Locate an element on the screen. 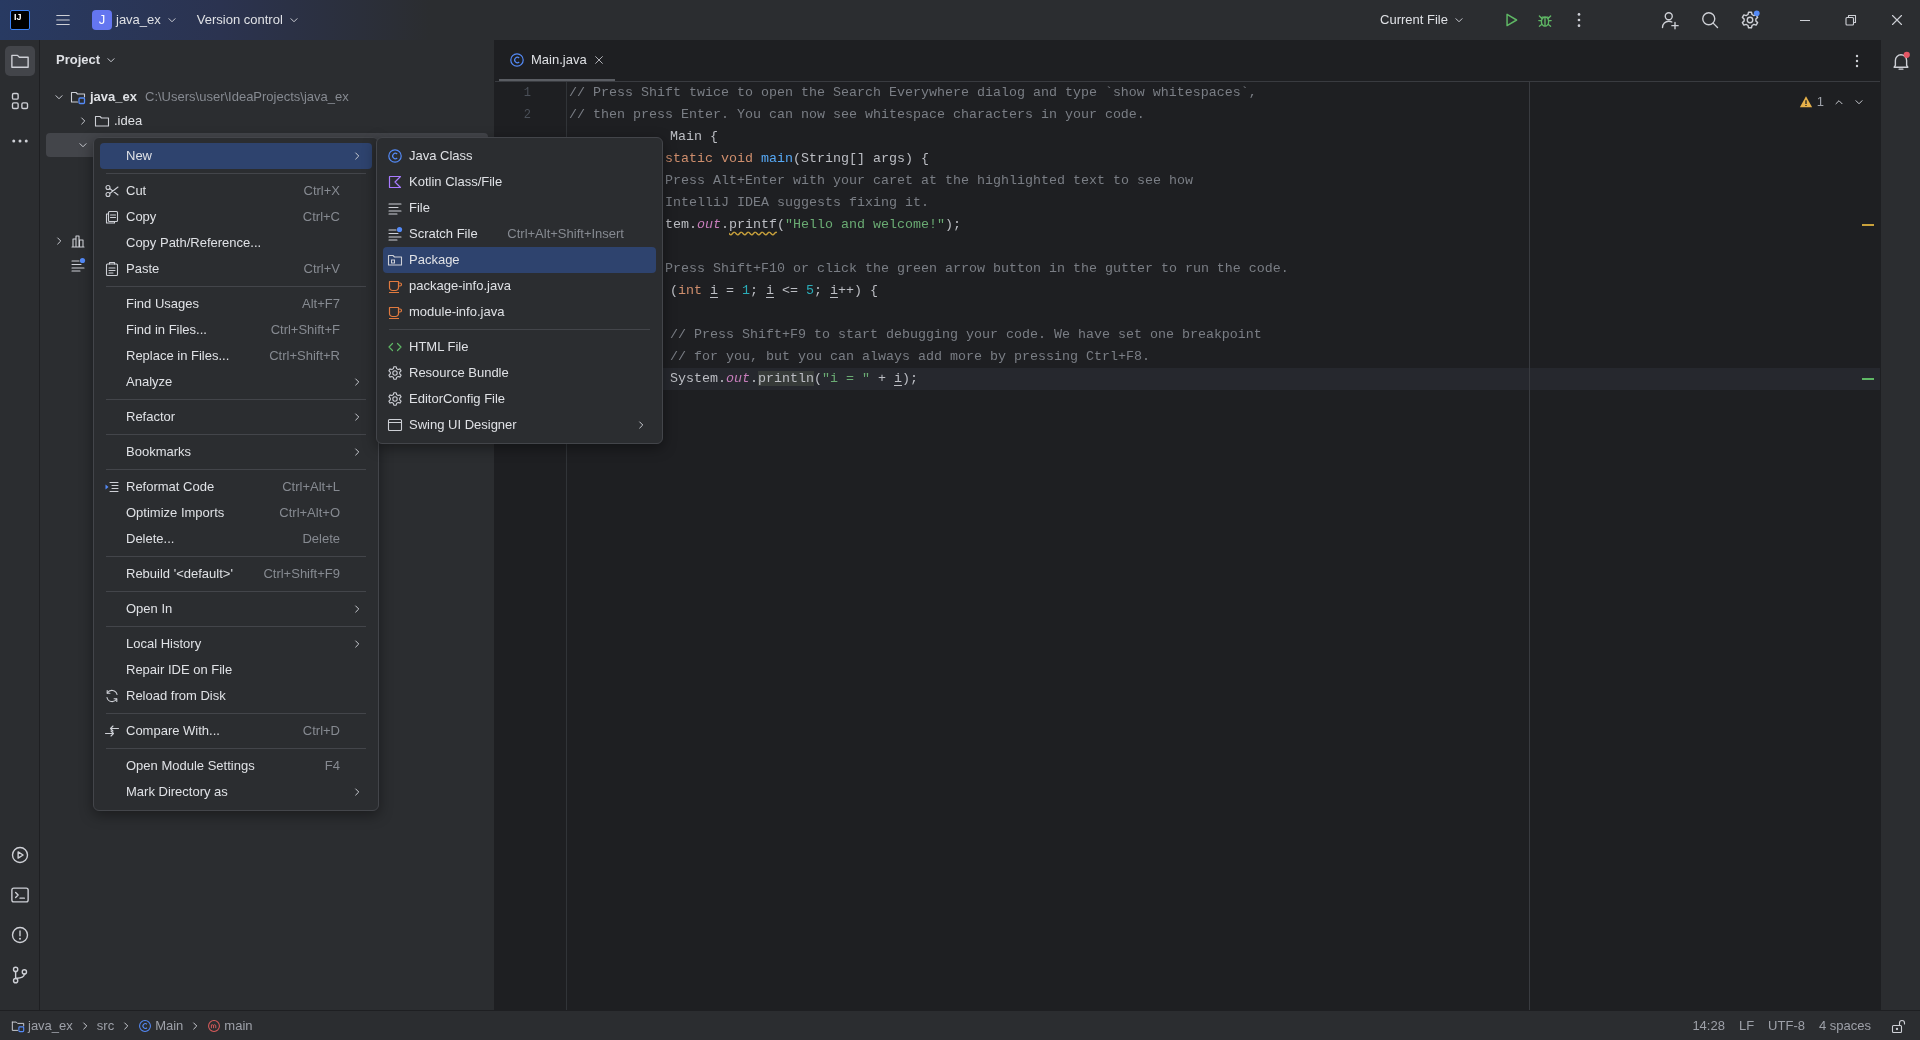  code-line: // for you, but you can always add more by pressing Ctrl+F8. is located at coordinates (910, 356).